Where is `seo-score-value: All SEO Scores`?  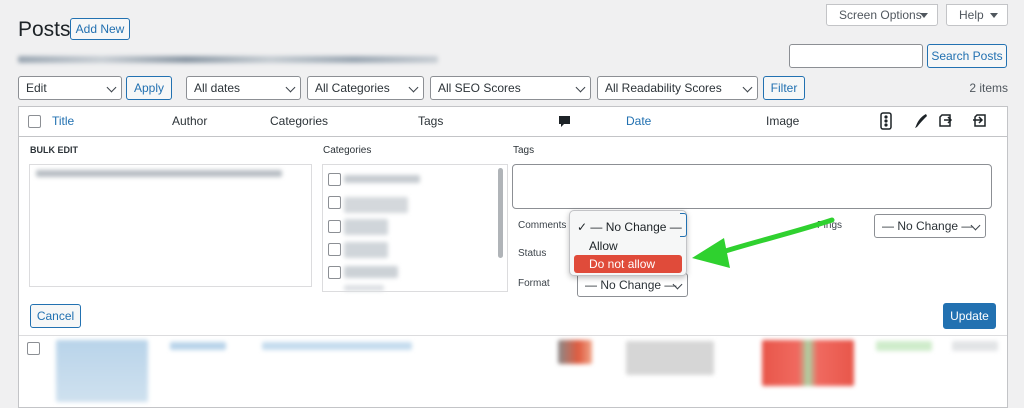 seo-score-value: All SEO Scores is located at coordinates (479, 88).